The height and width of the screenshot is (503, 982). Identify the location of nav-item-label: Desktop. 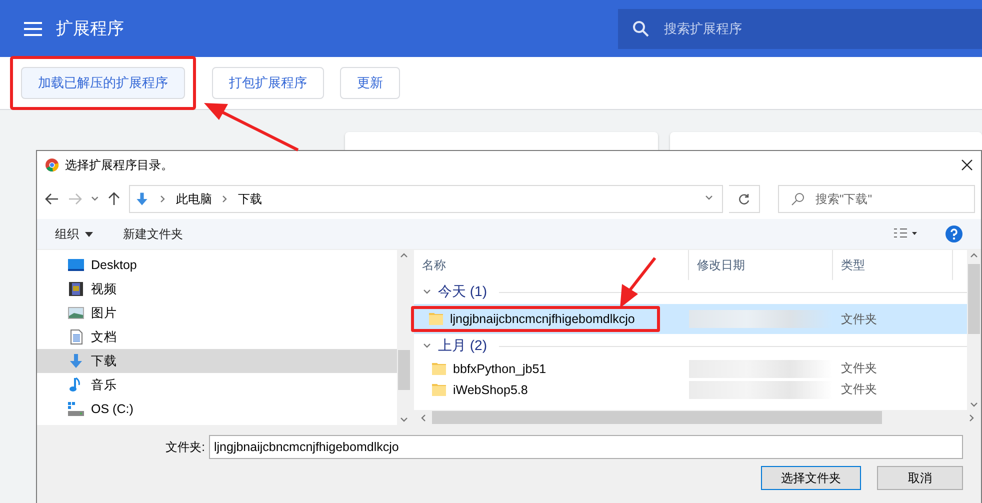
(114, 265).